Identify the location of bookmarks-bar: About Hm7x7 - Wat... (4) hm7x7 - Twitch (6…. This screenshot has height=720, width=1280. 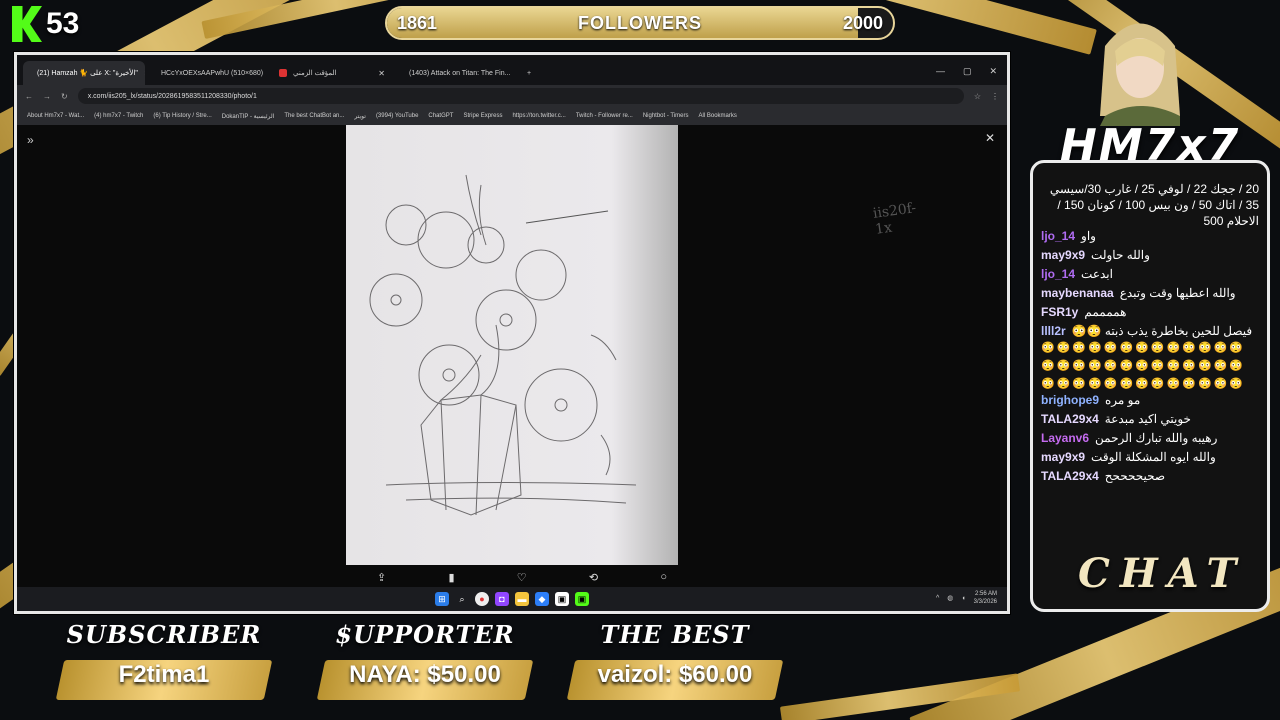
(512, 116).